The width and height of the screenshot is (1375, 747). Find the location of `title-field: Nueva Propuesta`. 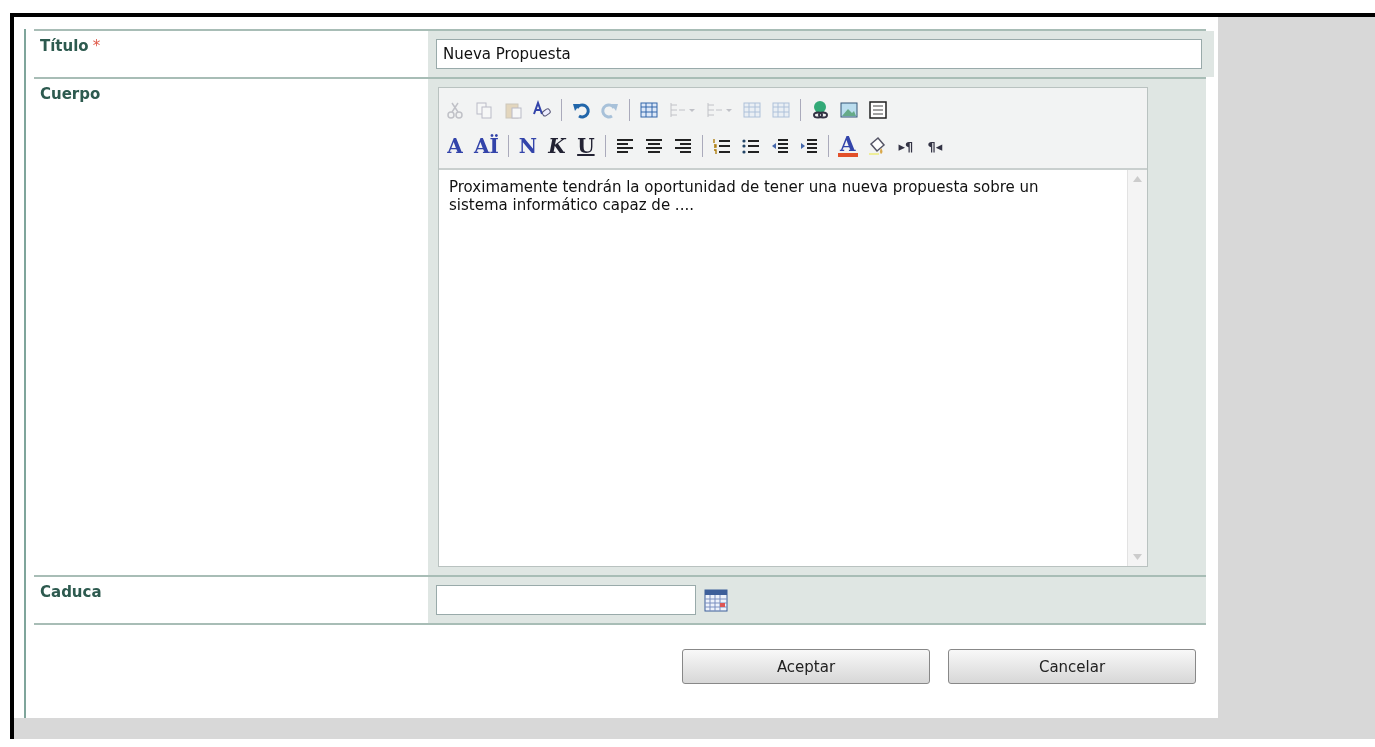

title-field: Nueva Propuesta is located at coordinates (819, 54).